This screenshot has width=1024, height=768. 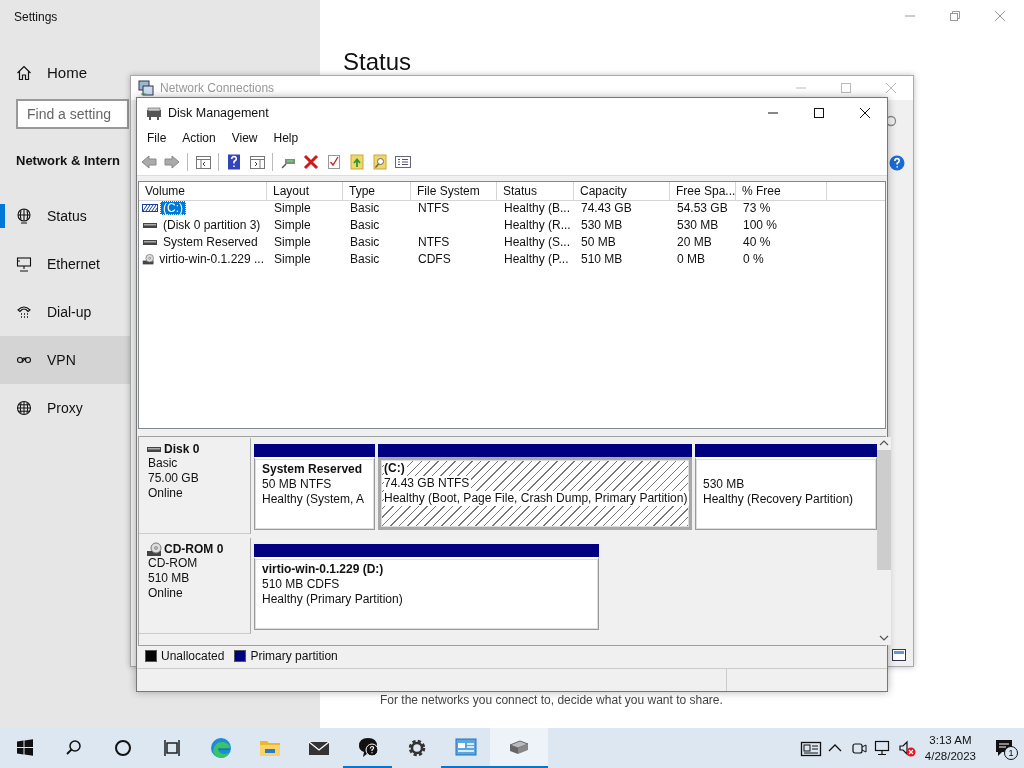 I want to click on nav-item: Status, so click(x=65, y=216).